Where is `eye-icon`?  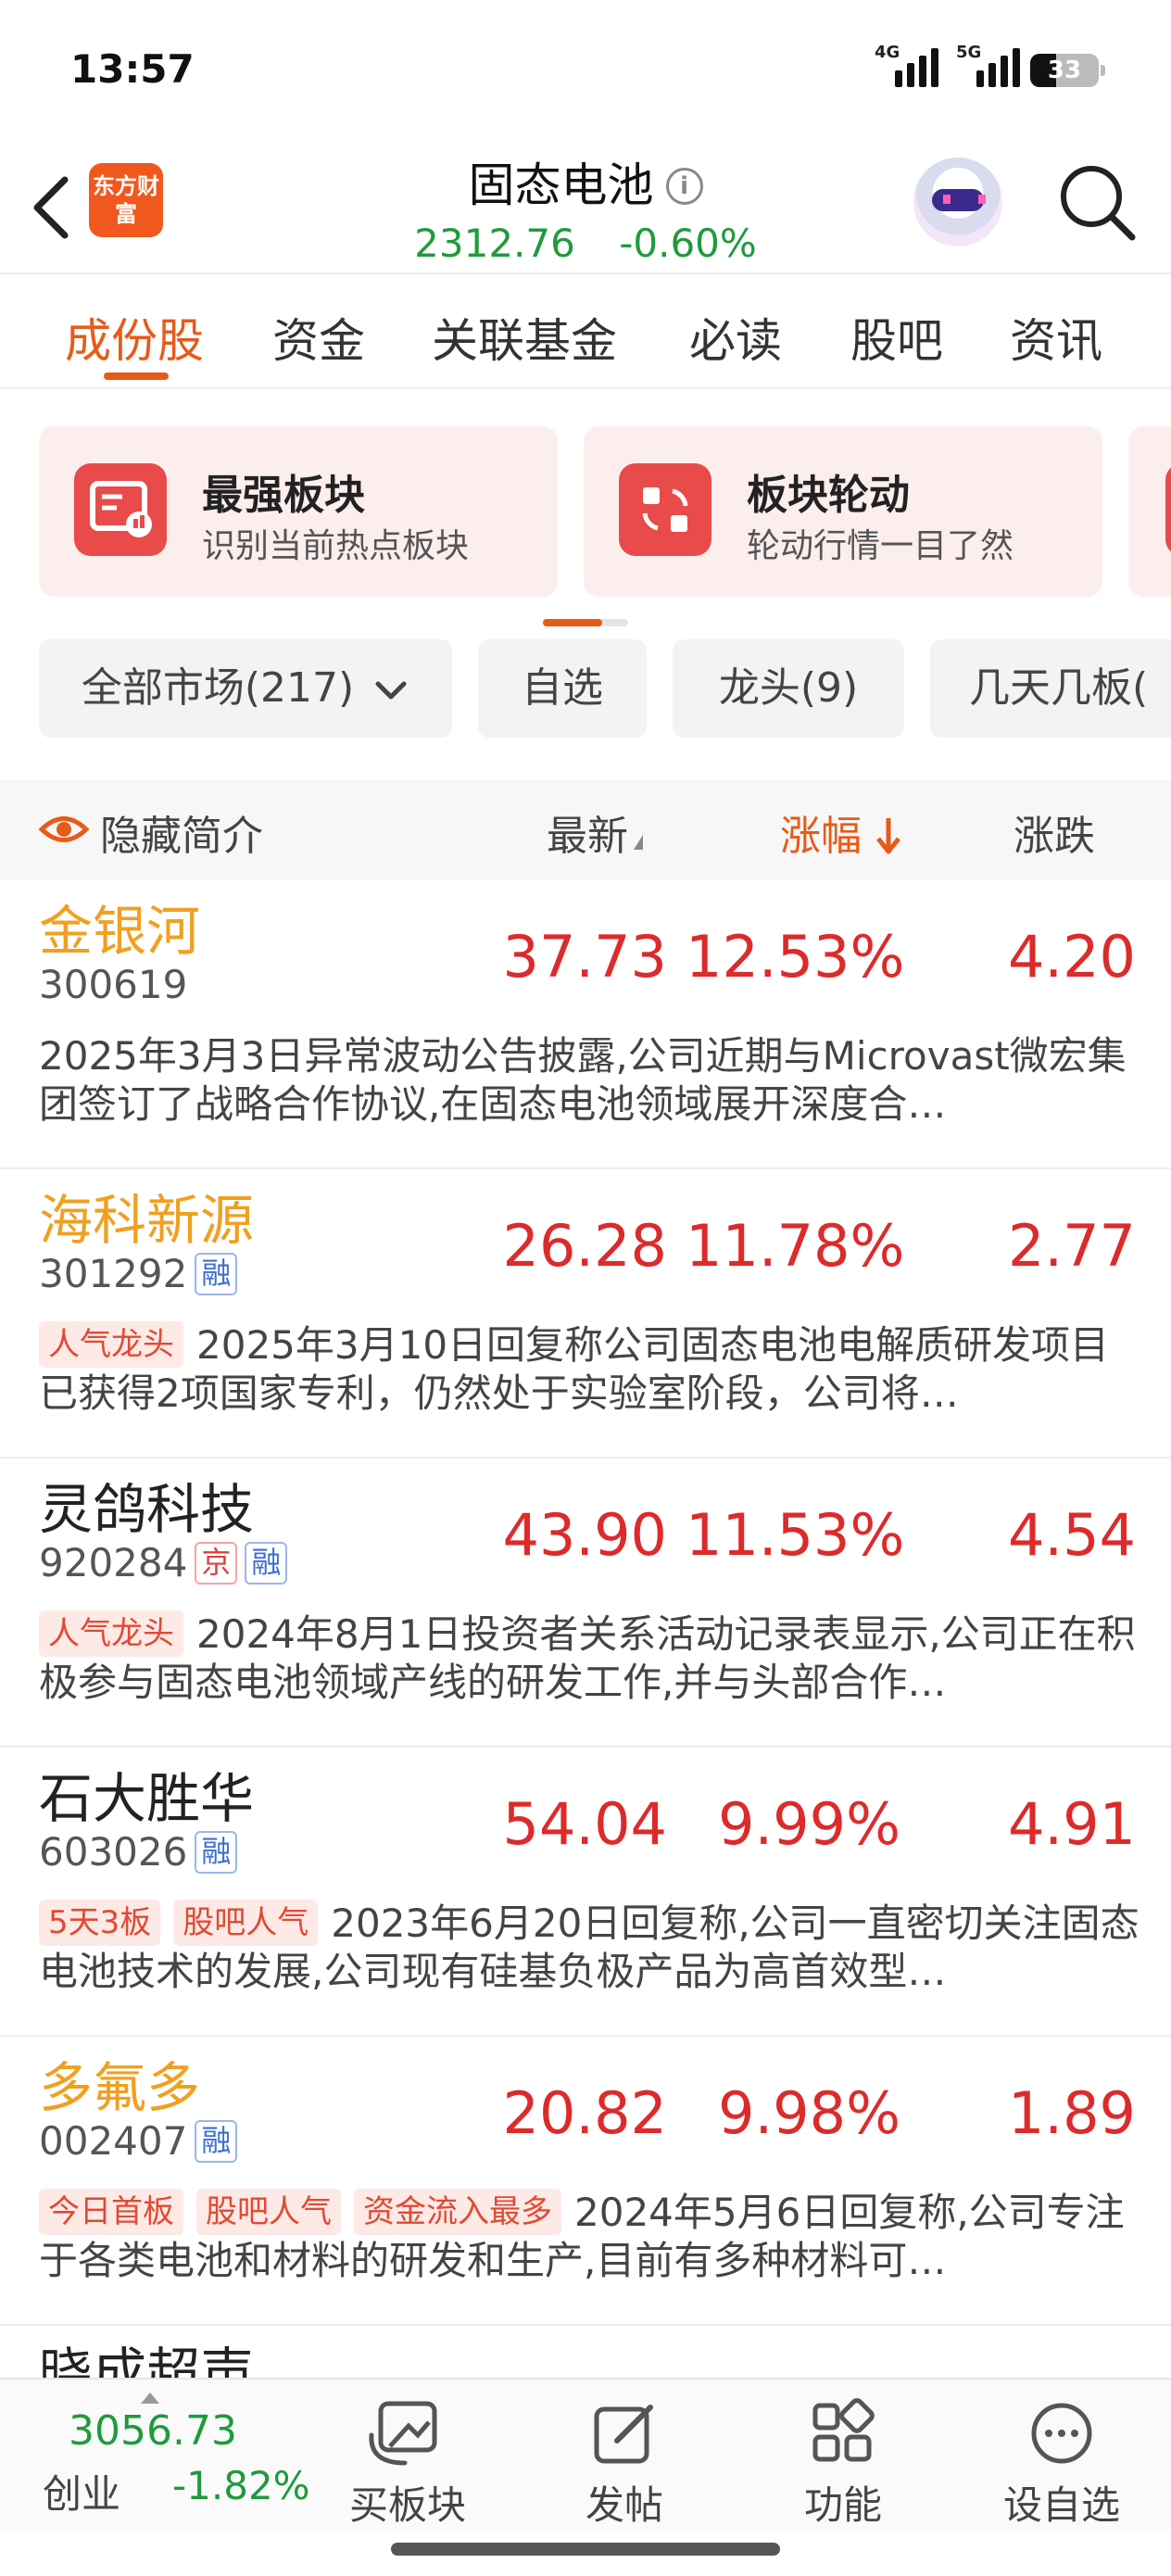 eye-icon is located at coordinates (64, 829).